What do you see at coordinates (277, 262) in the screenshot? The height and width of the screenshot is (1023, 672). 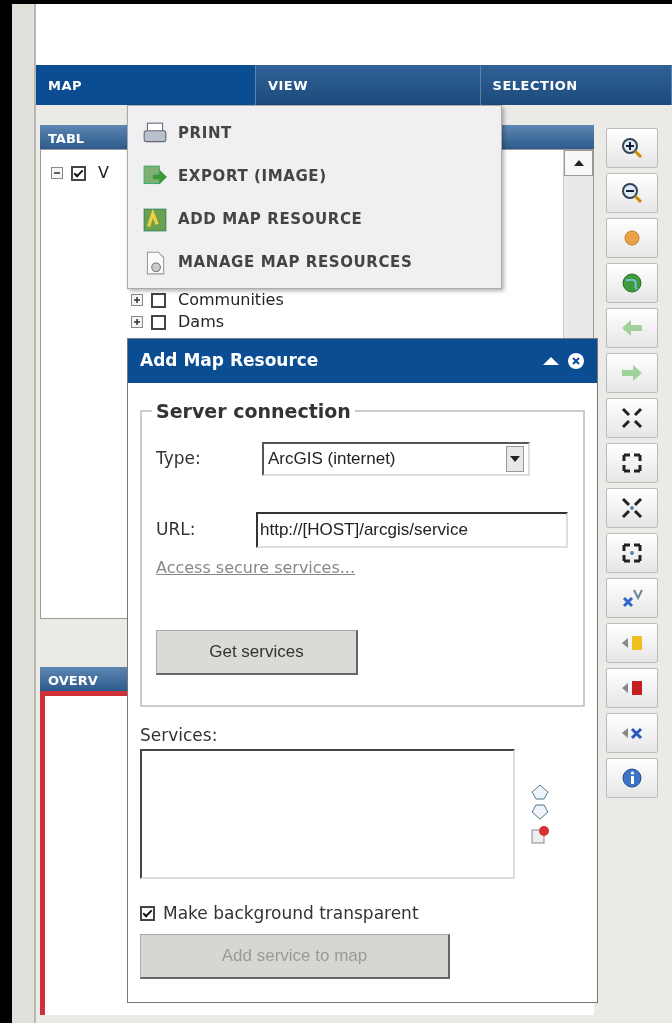 I see `menu-item: MANAGE MAP RESOURCES` at bounding box center [277, 262].